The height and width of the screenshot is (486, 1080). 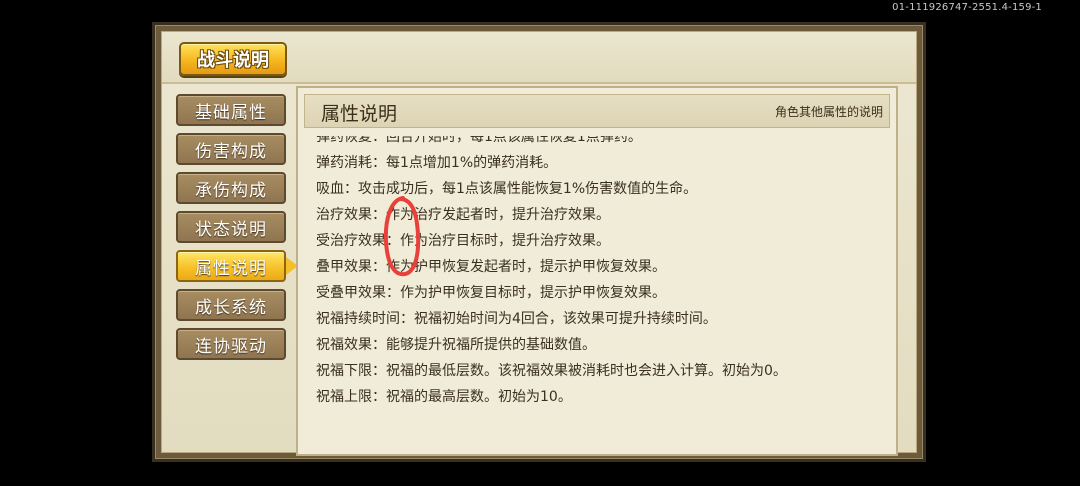 What do you see at coordinates (231, 149) in the screenshot?
I see `sidebar-item-damage-composition: 伤害构成` at bounding box center [231, 149].